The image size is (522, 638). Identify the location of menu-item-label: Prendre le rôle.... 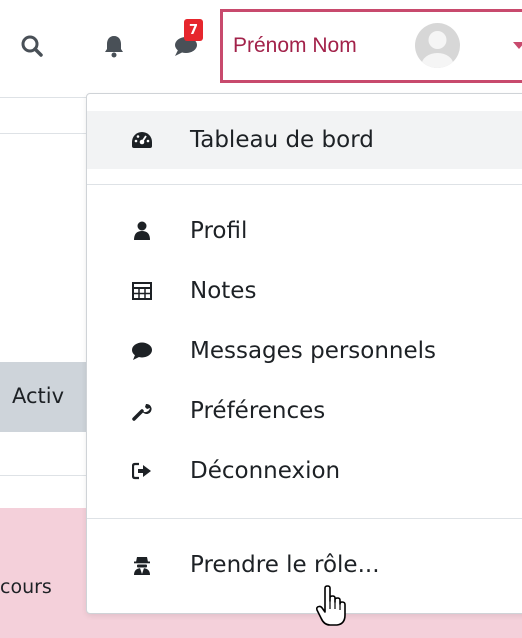
(285, 565).